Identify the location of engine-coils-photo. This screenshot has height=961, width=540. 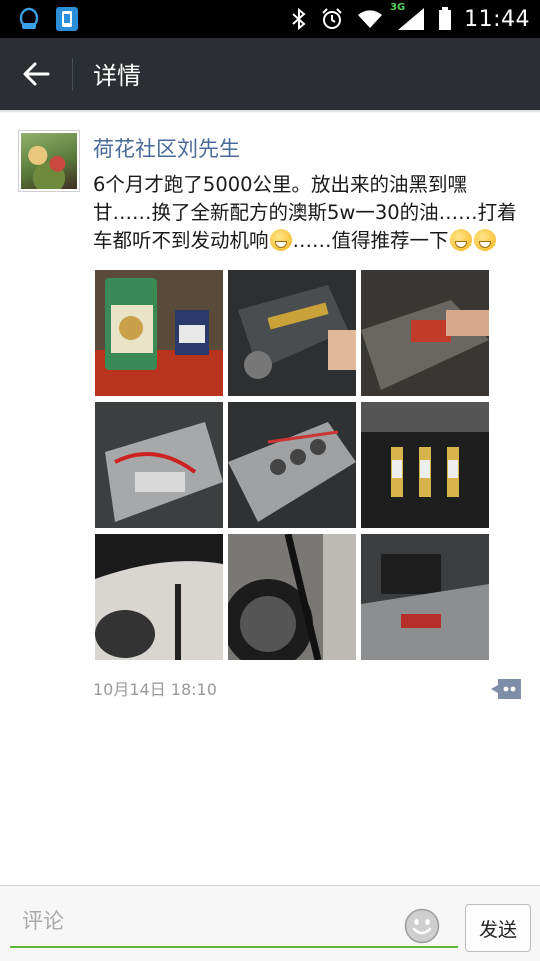
(292, 465).